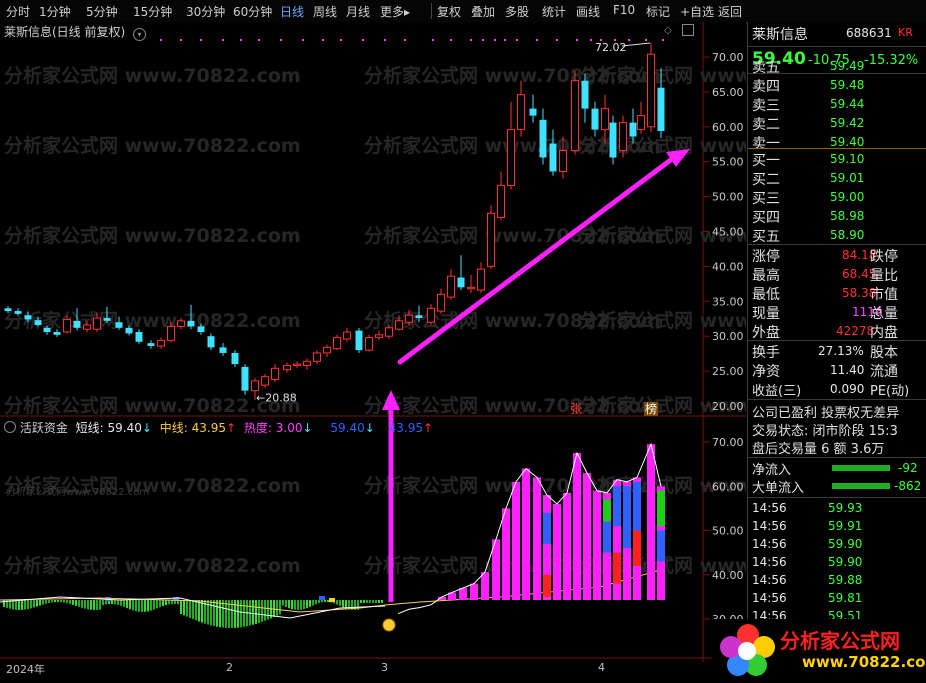 Image resolution: width=926 pixels, height=683 pixels. What do you see at coordinates (847, 178) in the screenshot?
I see `bid-2-price: 59.01` at bounding box center [847, 178].